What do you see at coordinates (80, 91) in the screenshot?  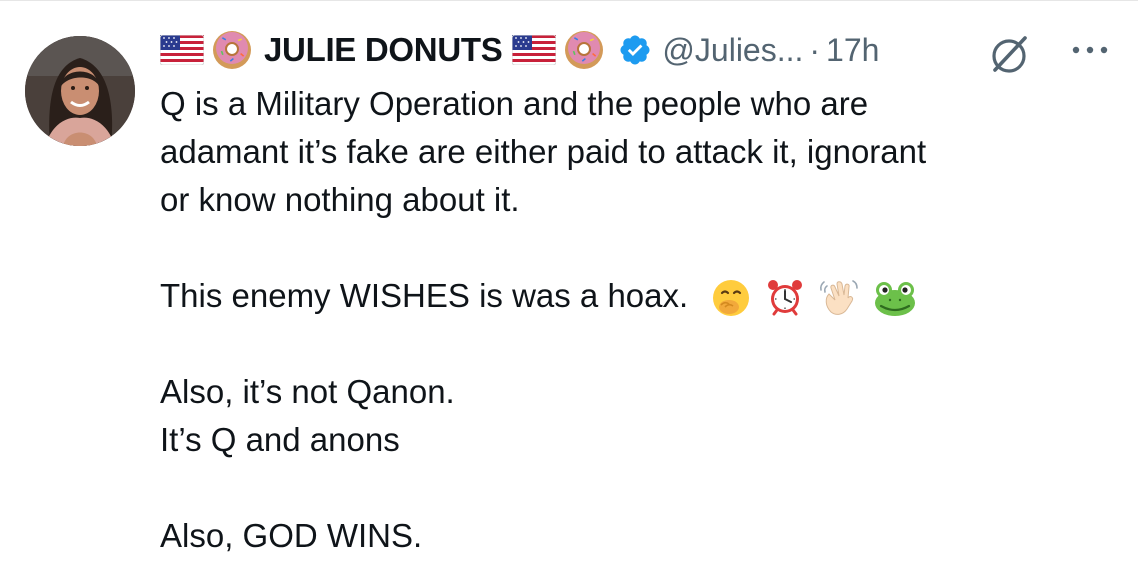 I see `avatar` at bounding box center [80, 91].